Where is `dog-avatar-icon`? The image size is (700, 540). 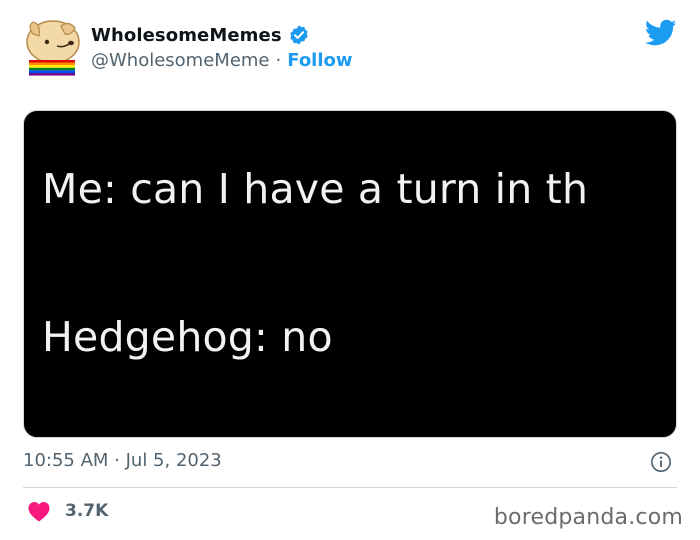 dog-avatar-icon is located at coordinates (52, 46).